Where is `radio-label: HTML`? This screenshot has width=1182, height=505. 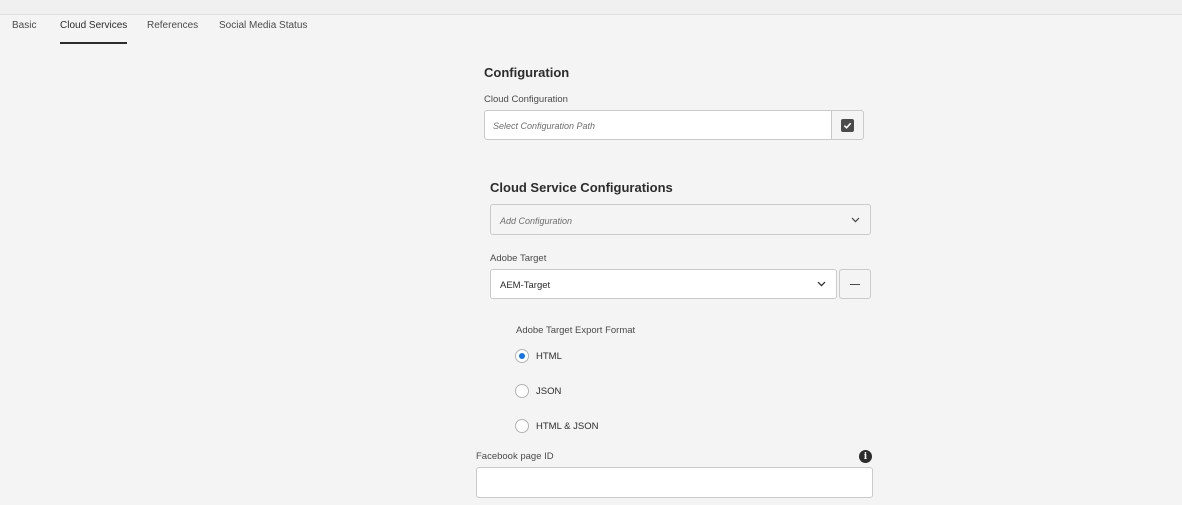 radio-label: HTML is located at coordinates (549, 356).